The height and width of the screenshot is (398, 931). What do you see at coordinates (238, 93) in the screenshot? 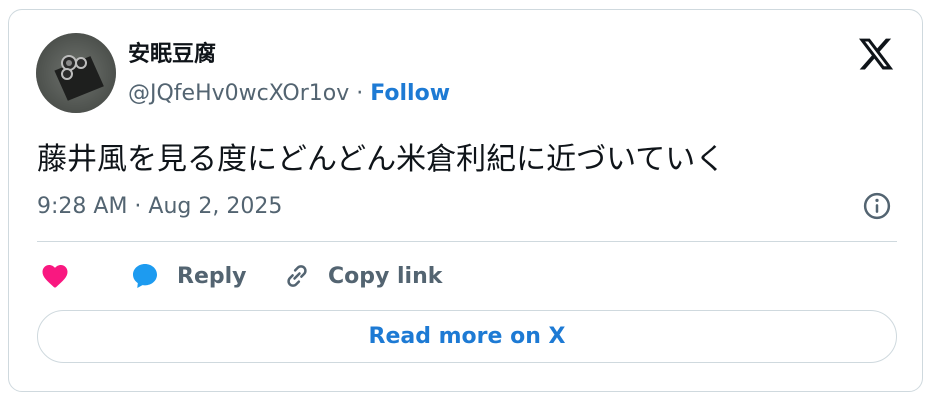
I see `author-handle: @JQfeHv0wcXOr1ov` at bounding box center [238, 93].